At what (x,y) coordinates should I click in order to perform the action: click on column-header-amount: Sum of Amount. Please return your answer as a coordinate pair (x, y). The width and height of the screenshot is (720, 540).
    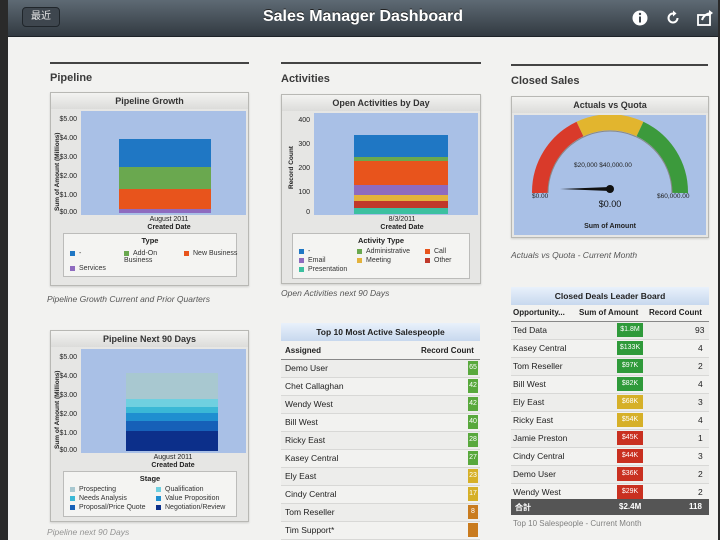
    Looking at the image, I should click on (609, 312).